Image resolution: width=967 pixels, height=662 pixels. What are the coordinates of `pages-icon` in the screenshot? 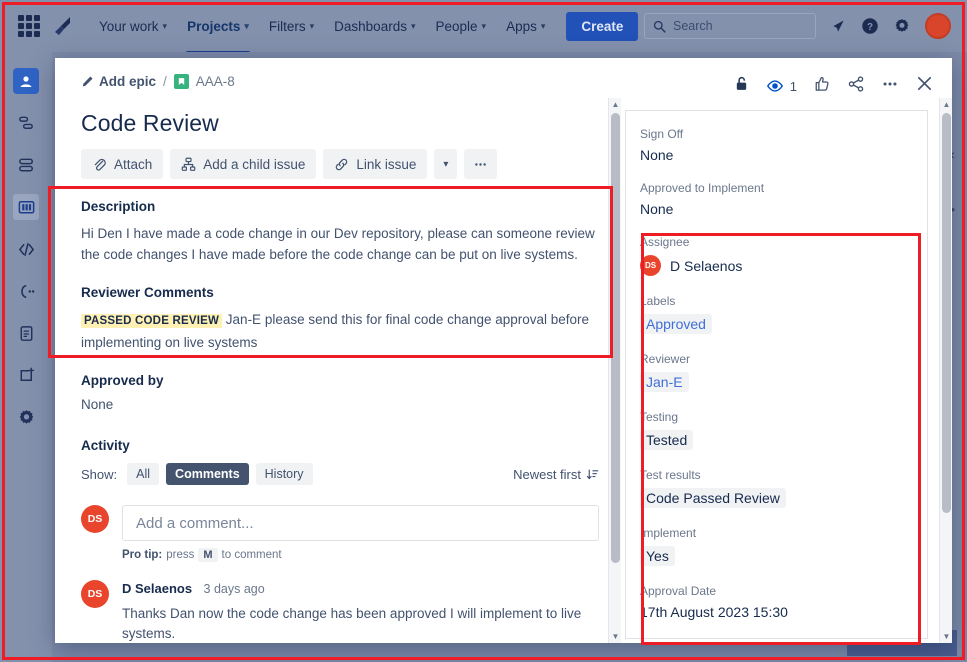 It's located at (26, 333).